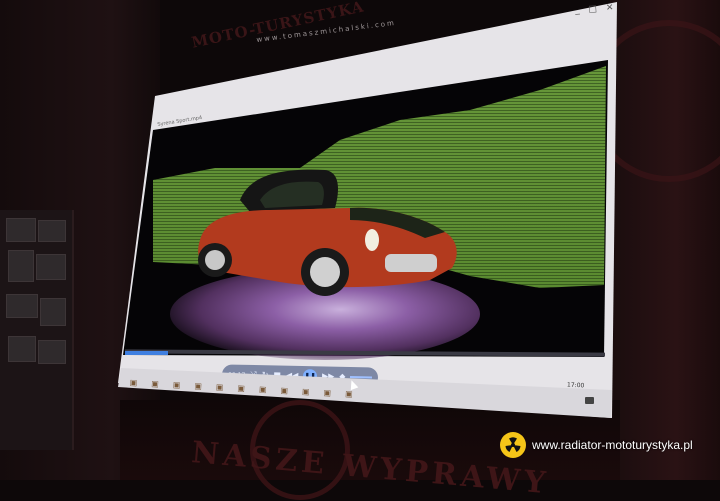 Image resolution: width=720 pixels, height=501 pixels. What do you see at coordinates (327, 232) in the screenshot?
I see `red-roadster-car` at bounding box center [327, 232].